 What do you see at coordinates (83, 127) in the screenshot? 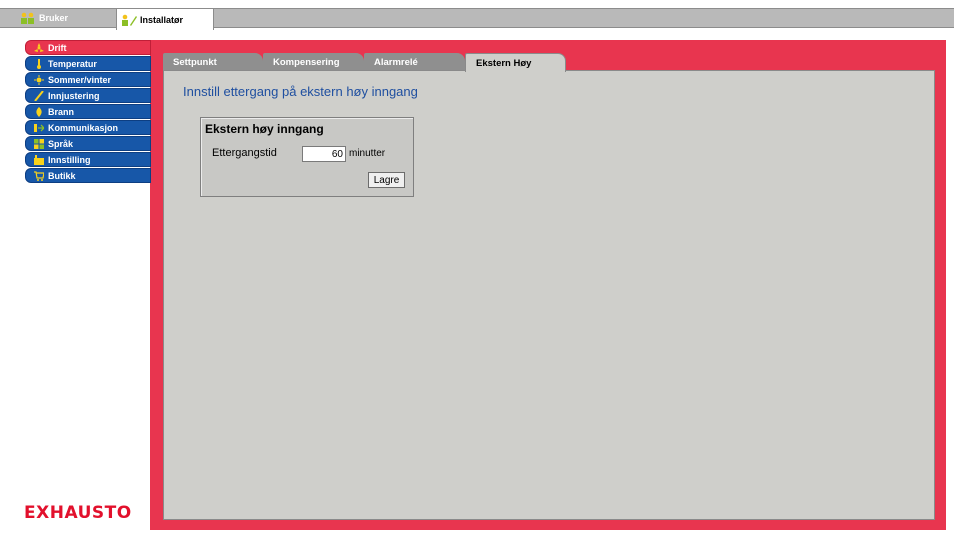
I see `sidebar-item-label: Kommunikasjon` at bounding box center [83, 127].